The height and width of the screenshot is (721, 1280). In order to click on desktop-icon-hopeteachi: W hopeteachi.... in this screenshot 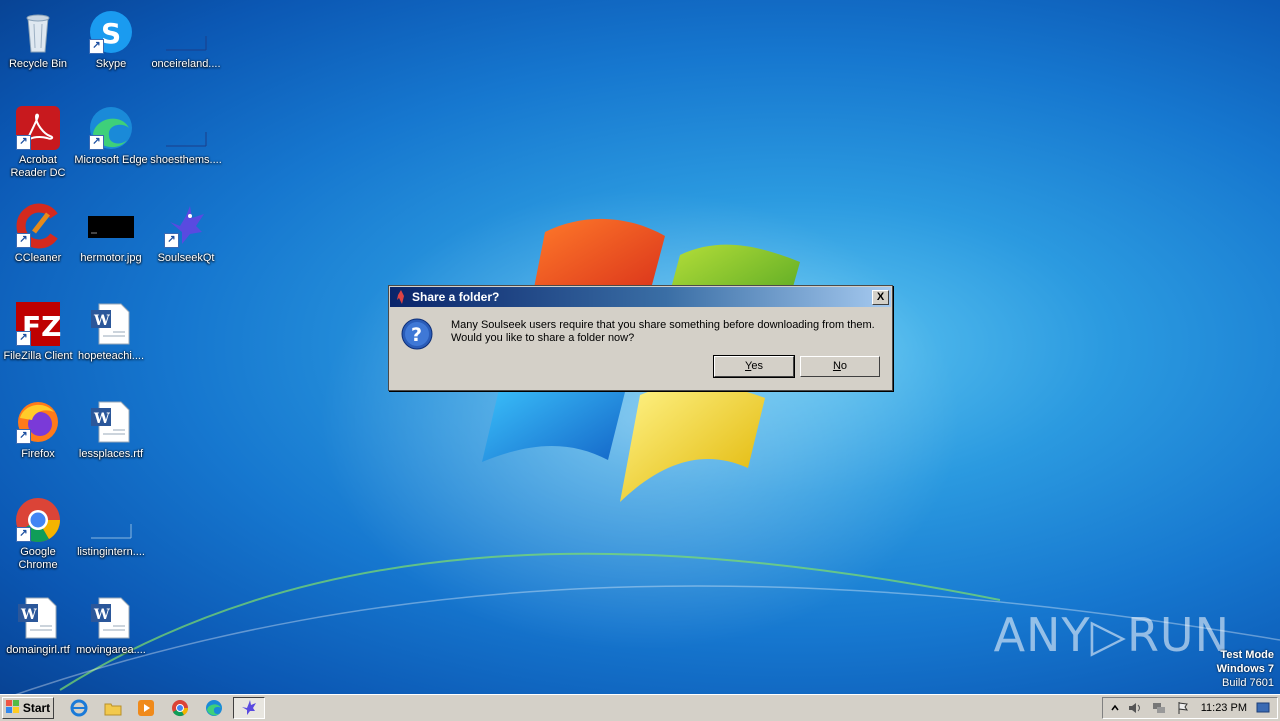, I will do `click(111, 331)`.